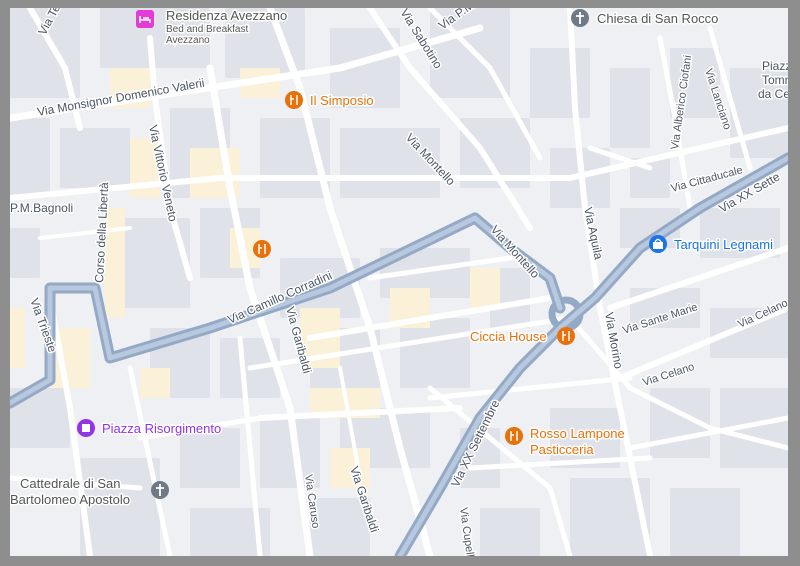 The image size is (800, 566). I want to click on bed-icon, so click(145, 19).